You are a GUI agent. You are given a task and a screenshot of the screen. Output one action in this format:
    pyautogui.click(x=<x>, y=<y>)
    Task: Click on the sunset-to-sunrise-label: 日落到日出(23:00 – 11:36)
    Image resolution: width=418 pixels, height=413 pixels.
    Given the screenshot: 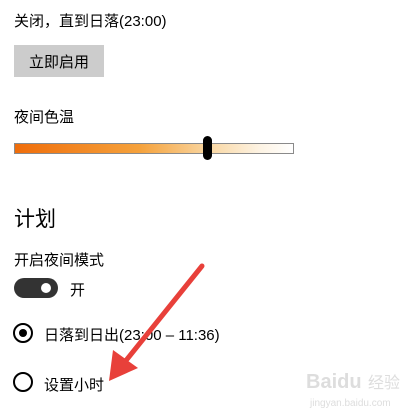 What is the action you would take?
    pyautogui.click(x=132, y=334)
    